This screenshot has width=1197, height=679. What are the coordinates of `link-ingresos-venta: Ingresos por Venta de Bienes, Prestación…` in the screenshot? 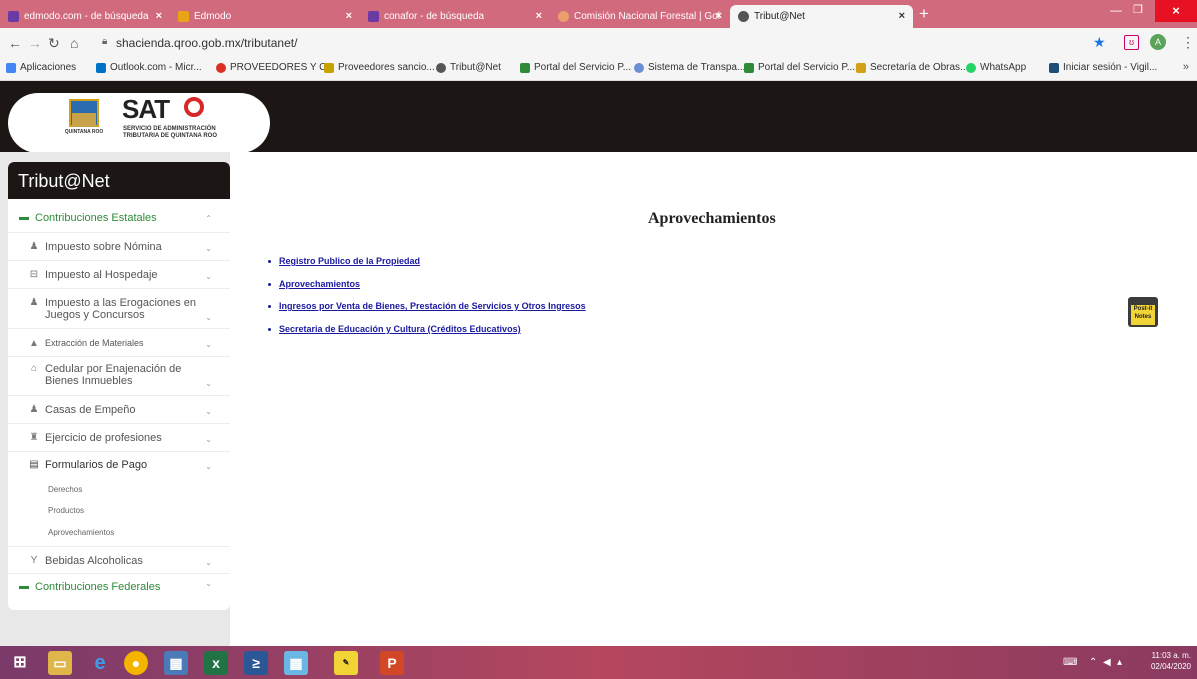 It's located at (468, 306).